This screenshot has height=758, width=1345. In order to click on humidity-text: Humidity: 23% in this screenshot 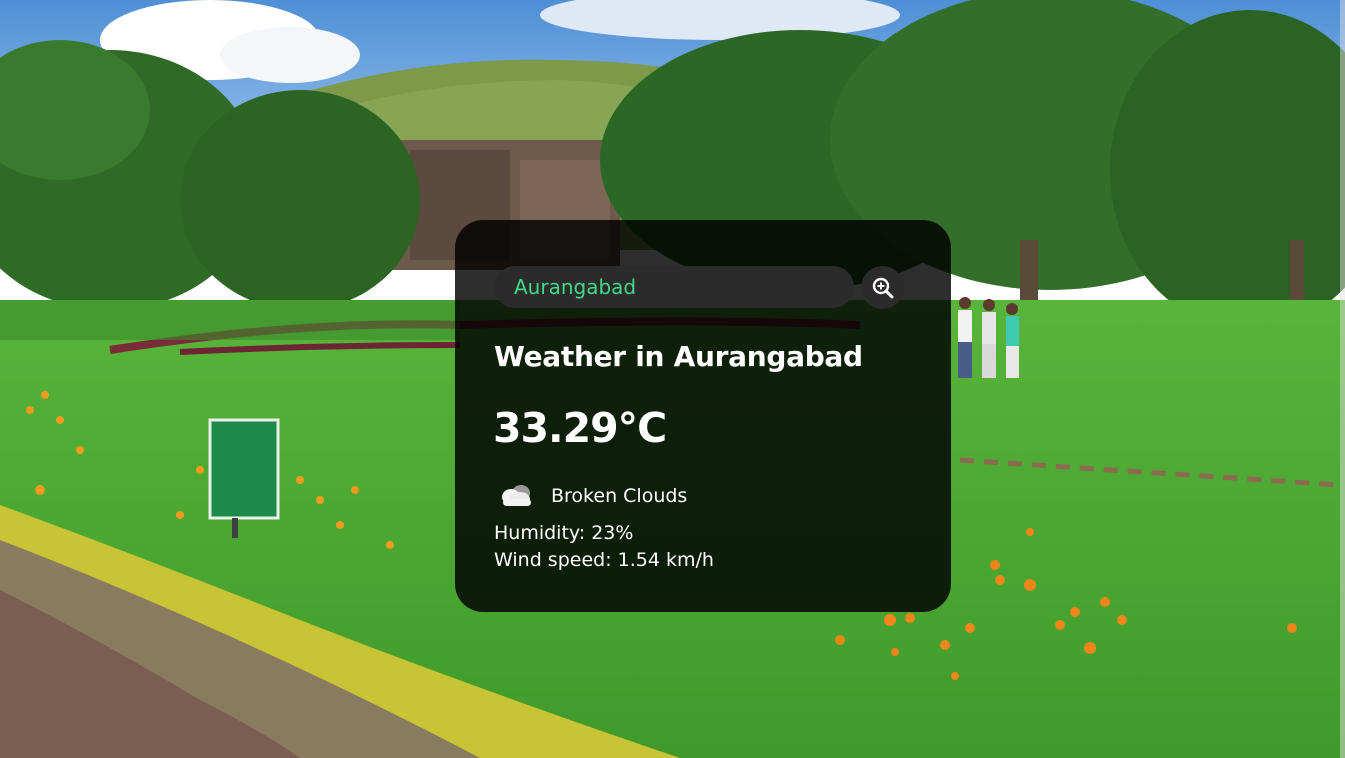, I will do `click(564, 533)`.